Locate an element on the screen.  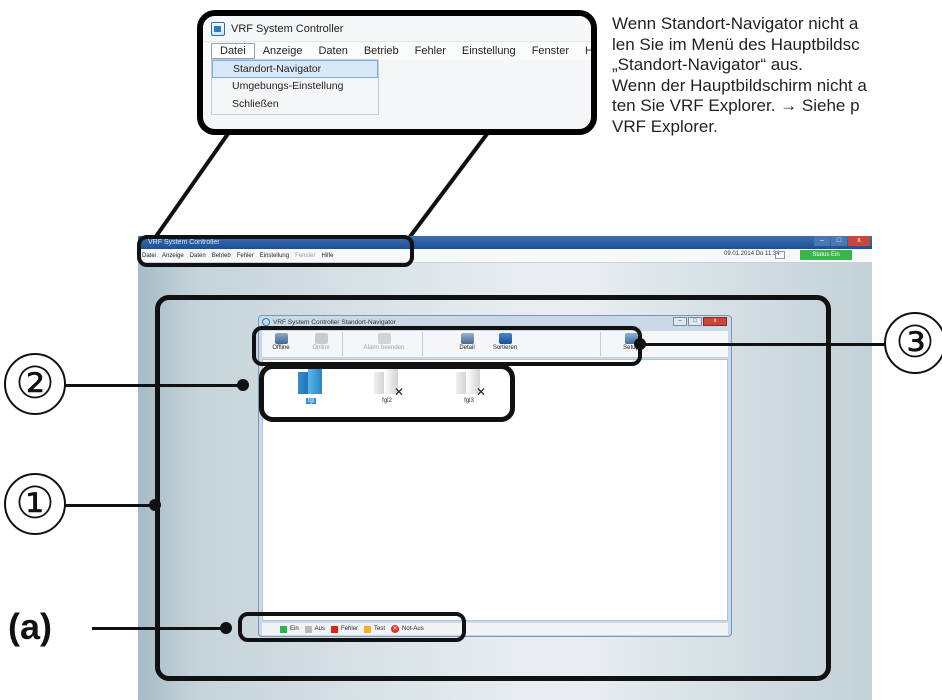
maximize-button: □ is located at coordinates (839, 241).